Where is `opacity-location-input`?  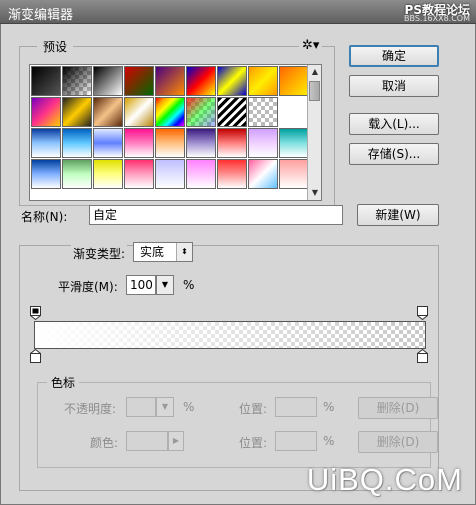
opacity-location-input is located at coordinates (296, 407).